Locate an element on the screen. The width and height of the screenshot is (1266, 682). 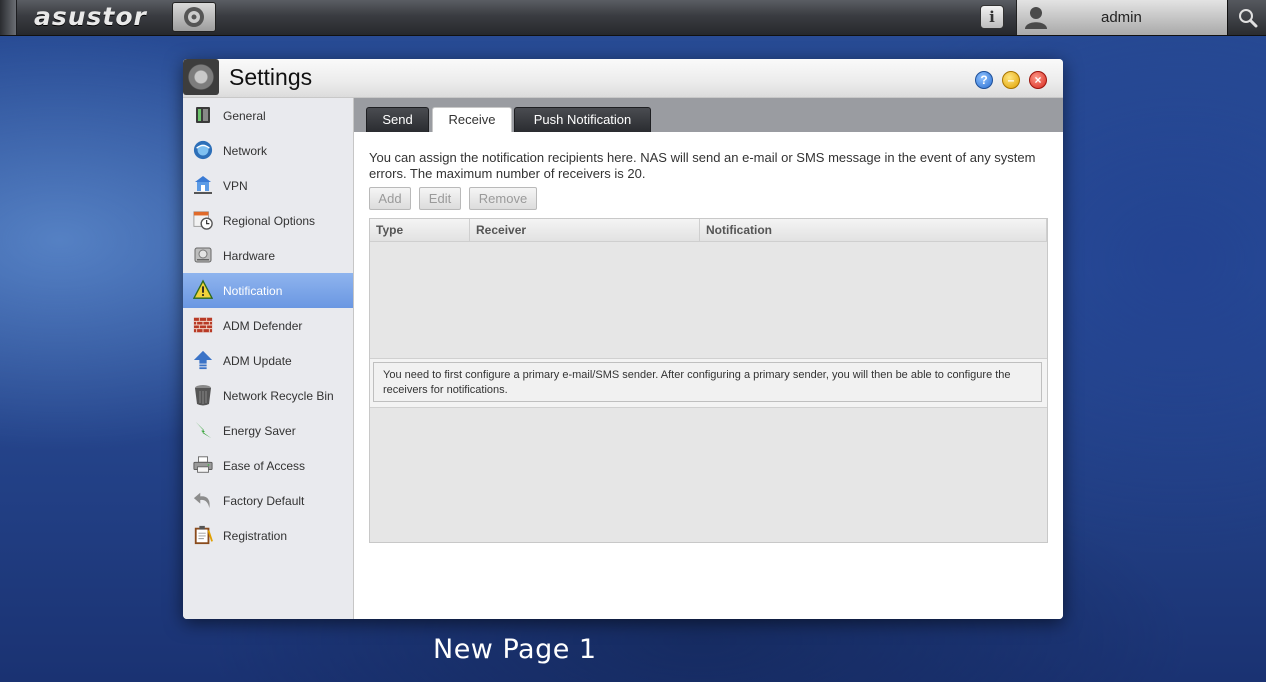
server-icon is located at coordinates (203, 115).